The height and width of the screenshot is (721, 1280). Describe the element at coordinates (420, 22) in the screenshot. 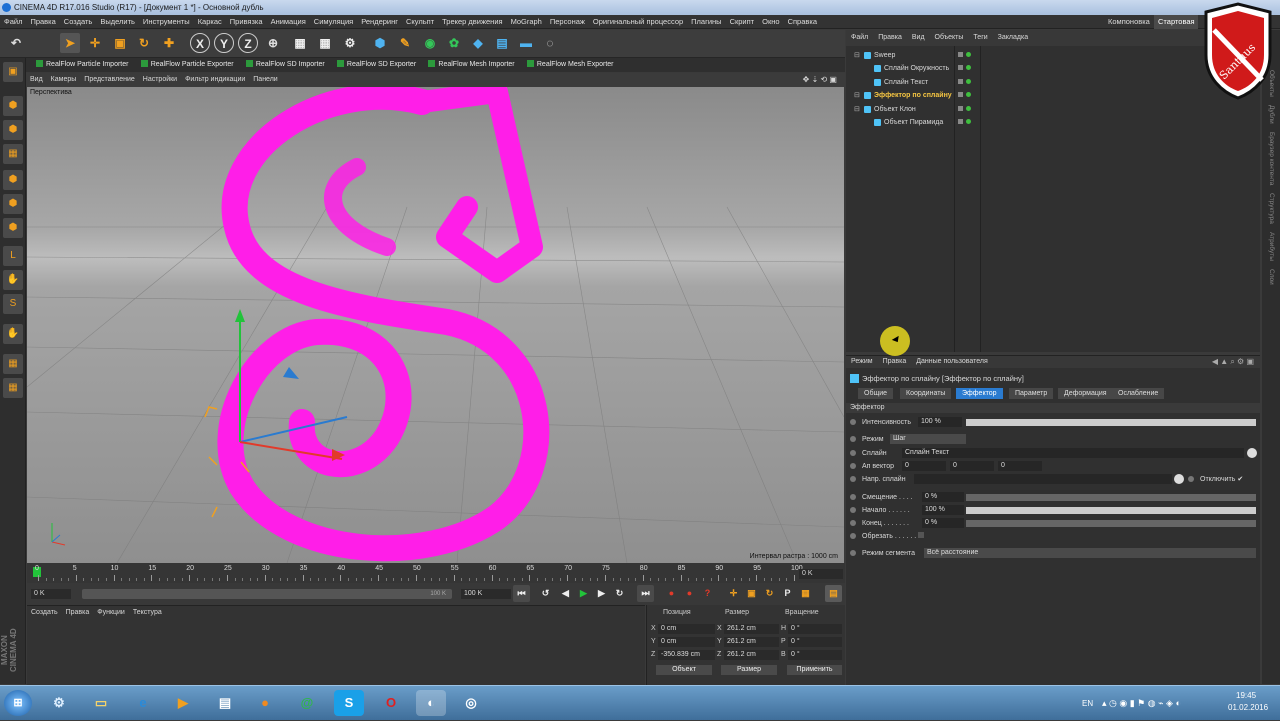

I see `menu-item: Скульпт` at that location.